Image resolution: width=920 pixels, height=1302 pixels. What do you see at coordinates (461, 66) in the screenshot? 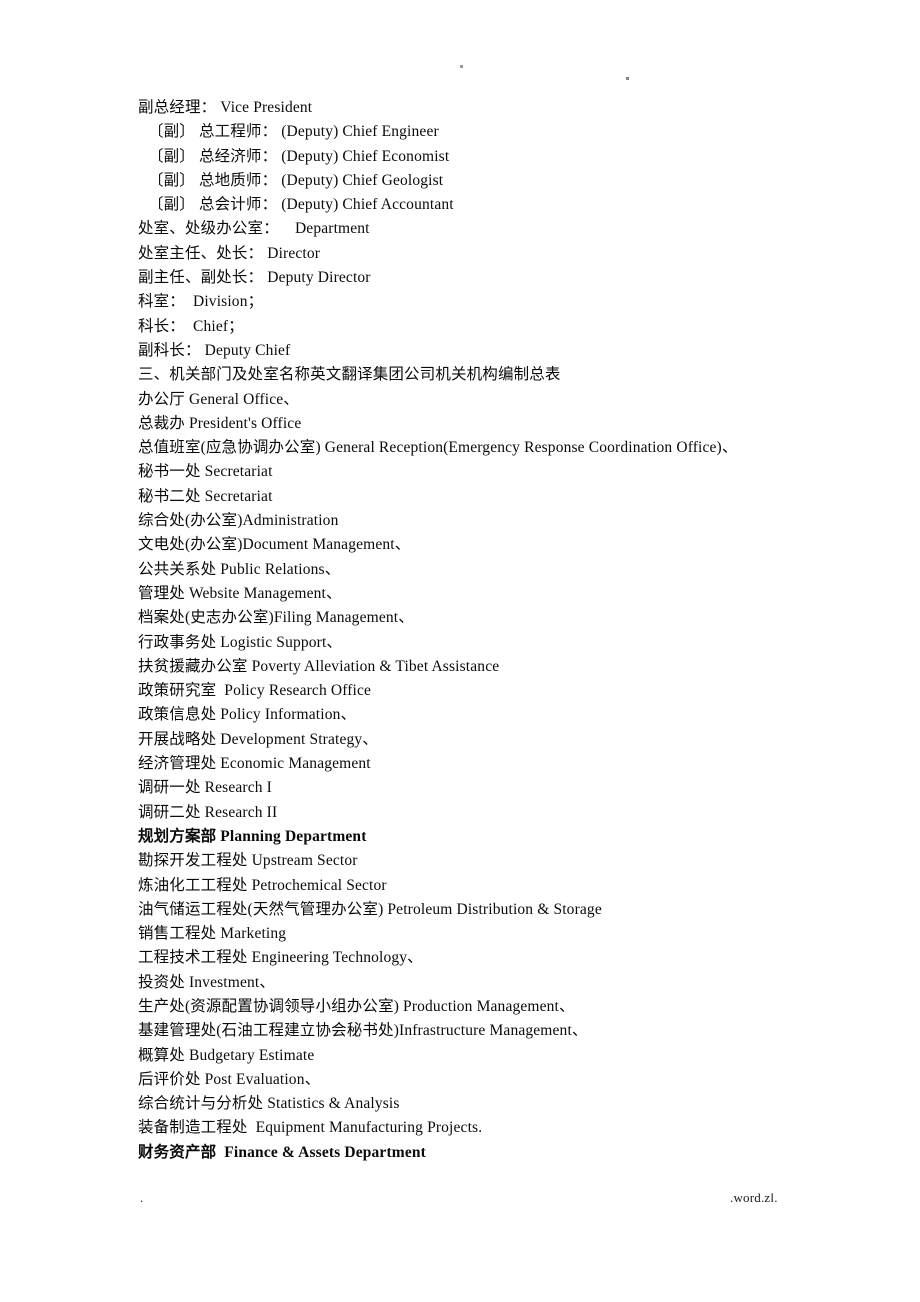
I see `header-mark-left-icon` at bounding box center [461, 66].